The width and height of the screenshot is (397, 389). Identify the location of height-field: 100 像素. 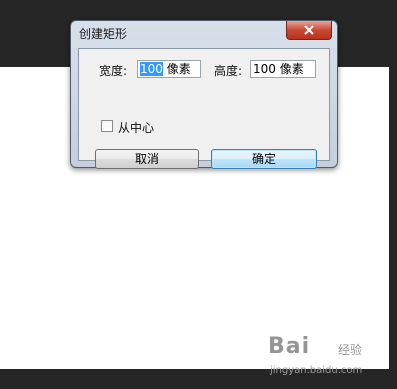
(283, 69).